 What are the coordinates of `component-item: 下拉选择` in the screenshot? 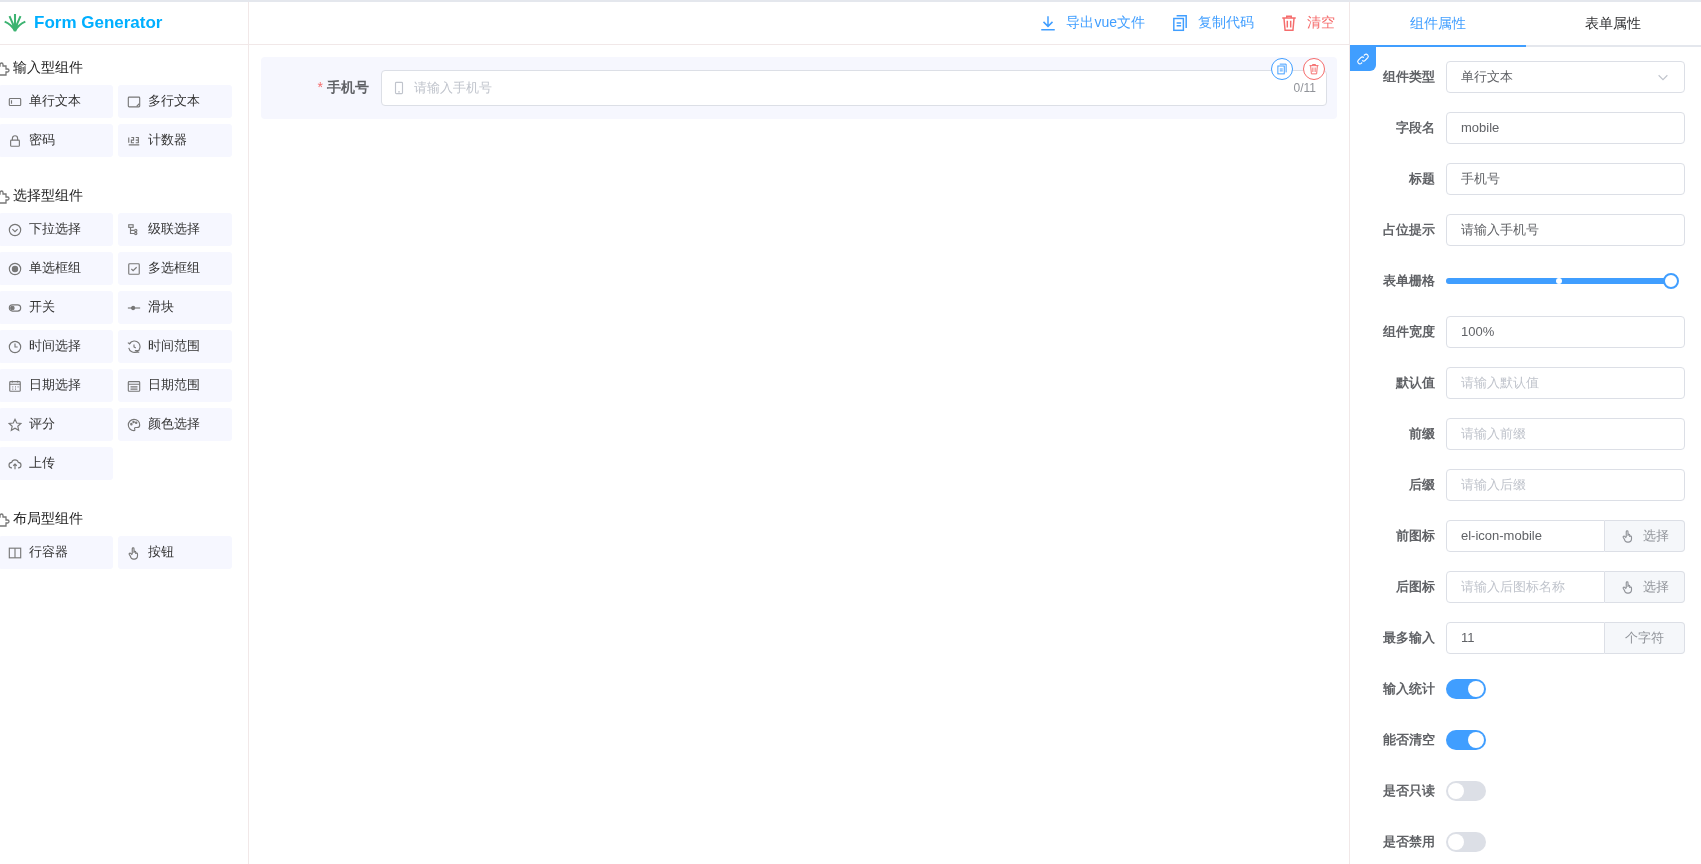 It's located at (56, 229).